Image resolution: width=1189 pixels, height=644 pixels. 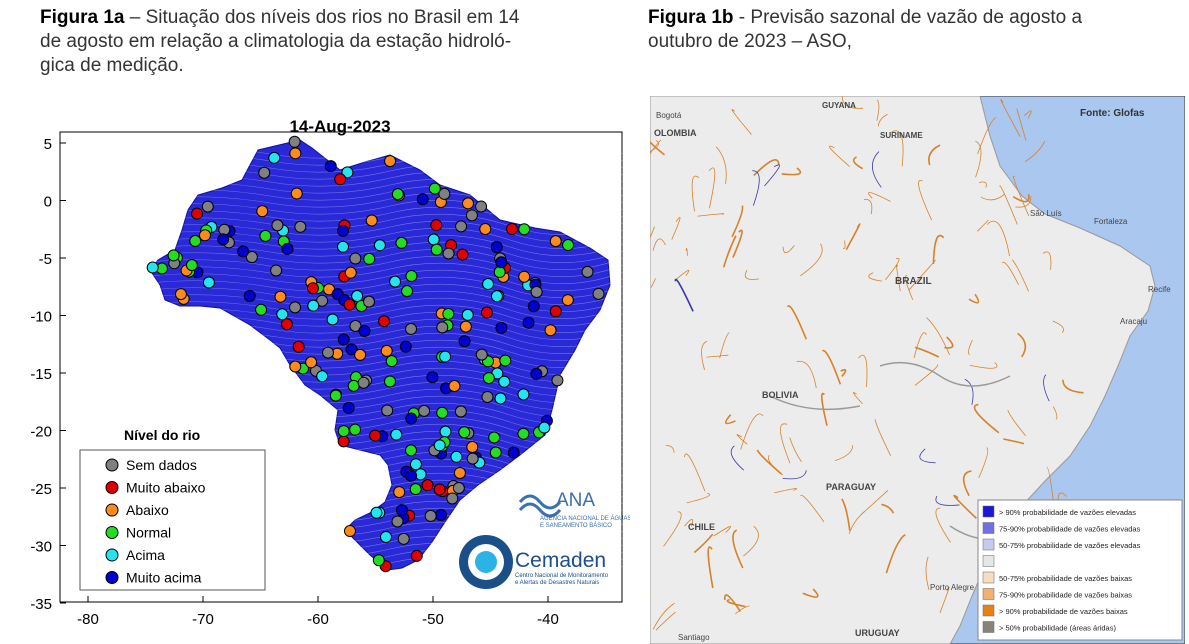 I want to click on y-tick-label: -10, so click(x=41, y=317).